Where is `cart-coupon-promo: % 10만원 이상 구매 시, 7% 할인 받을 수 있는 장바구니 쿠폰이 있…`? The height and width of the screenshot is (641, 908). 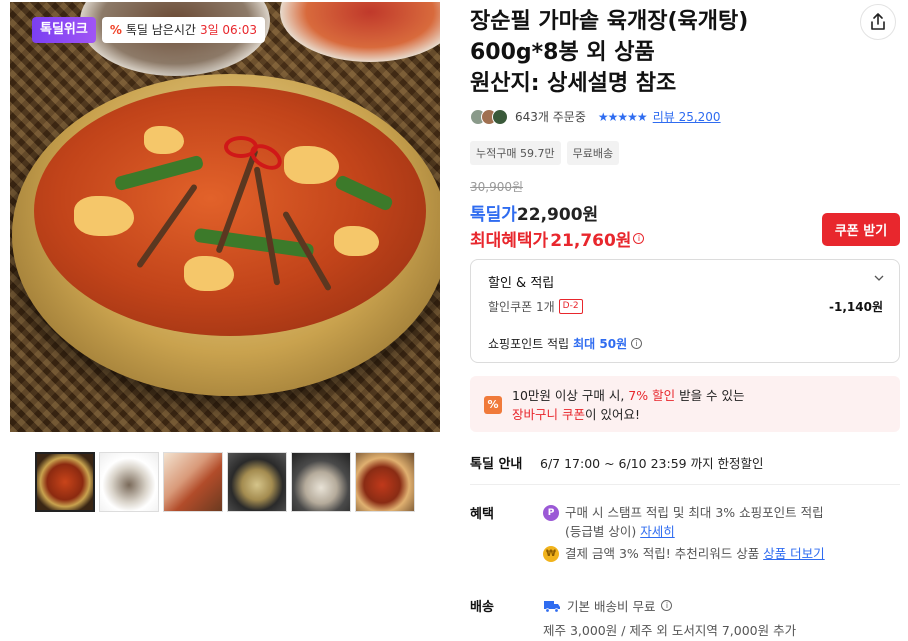
cart-coupon-promo: % 10만원 이상 구매 시, 7% 할인 받을 수 있는 장바구니 쿠폰이 있… is located at coordinates (685, 404).